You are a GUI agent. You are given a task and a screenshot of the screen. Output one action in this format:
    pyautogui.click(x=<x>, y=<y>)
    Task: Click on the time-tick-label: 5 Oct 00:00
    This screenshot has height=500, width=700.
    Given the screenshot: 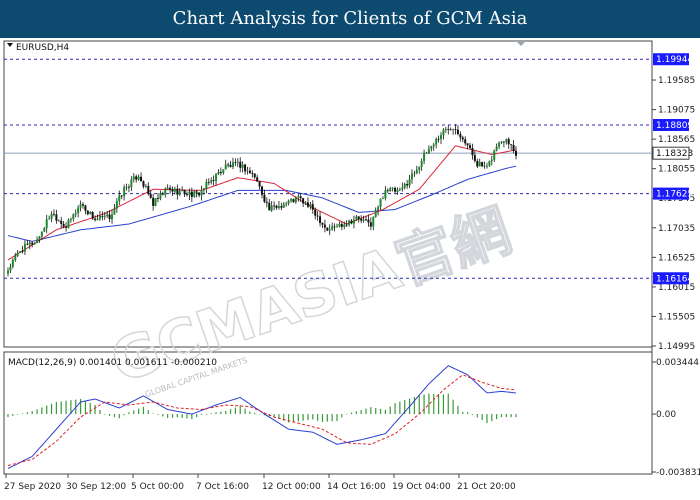 What is the action you would take?
    pyautogui.click(x=157, y=487)
    